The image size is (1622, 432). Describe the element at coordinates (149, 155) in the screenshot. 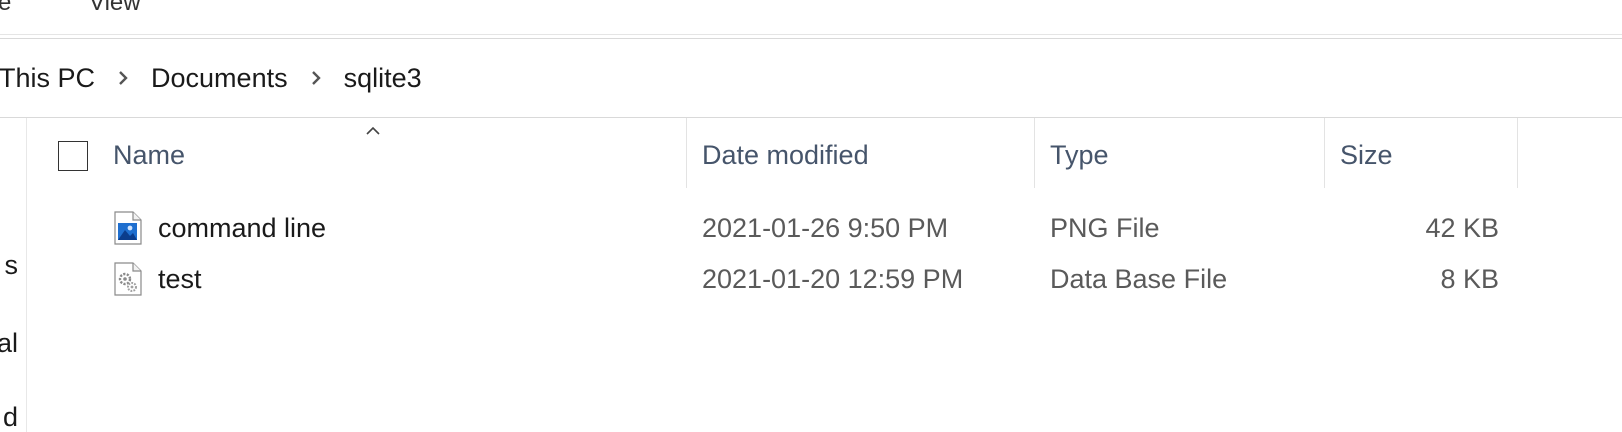

I see `column-header-name: Name` at that location.